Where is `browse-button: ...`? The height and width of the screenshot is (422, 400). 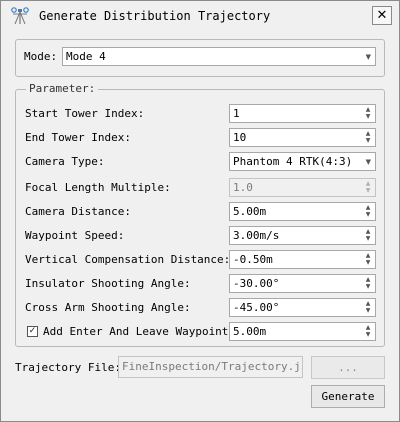 browse-button: ... is located at coordinates (348, 367).